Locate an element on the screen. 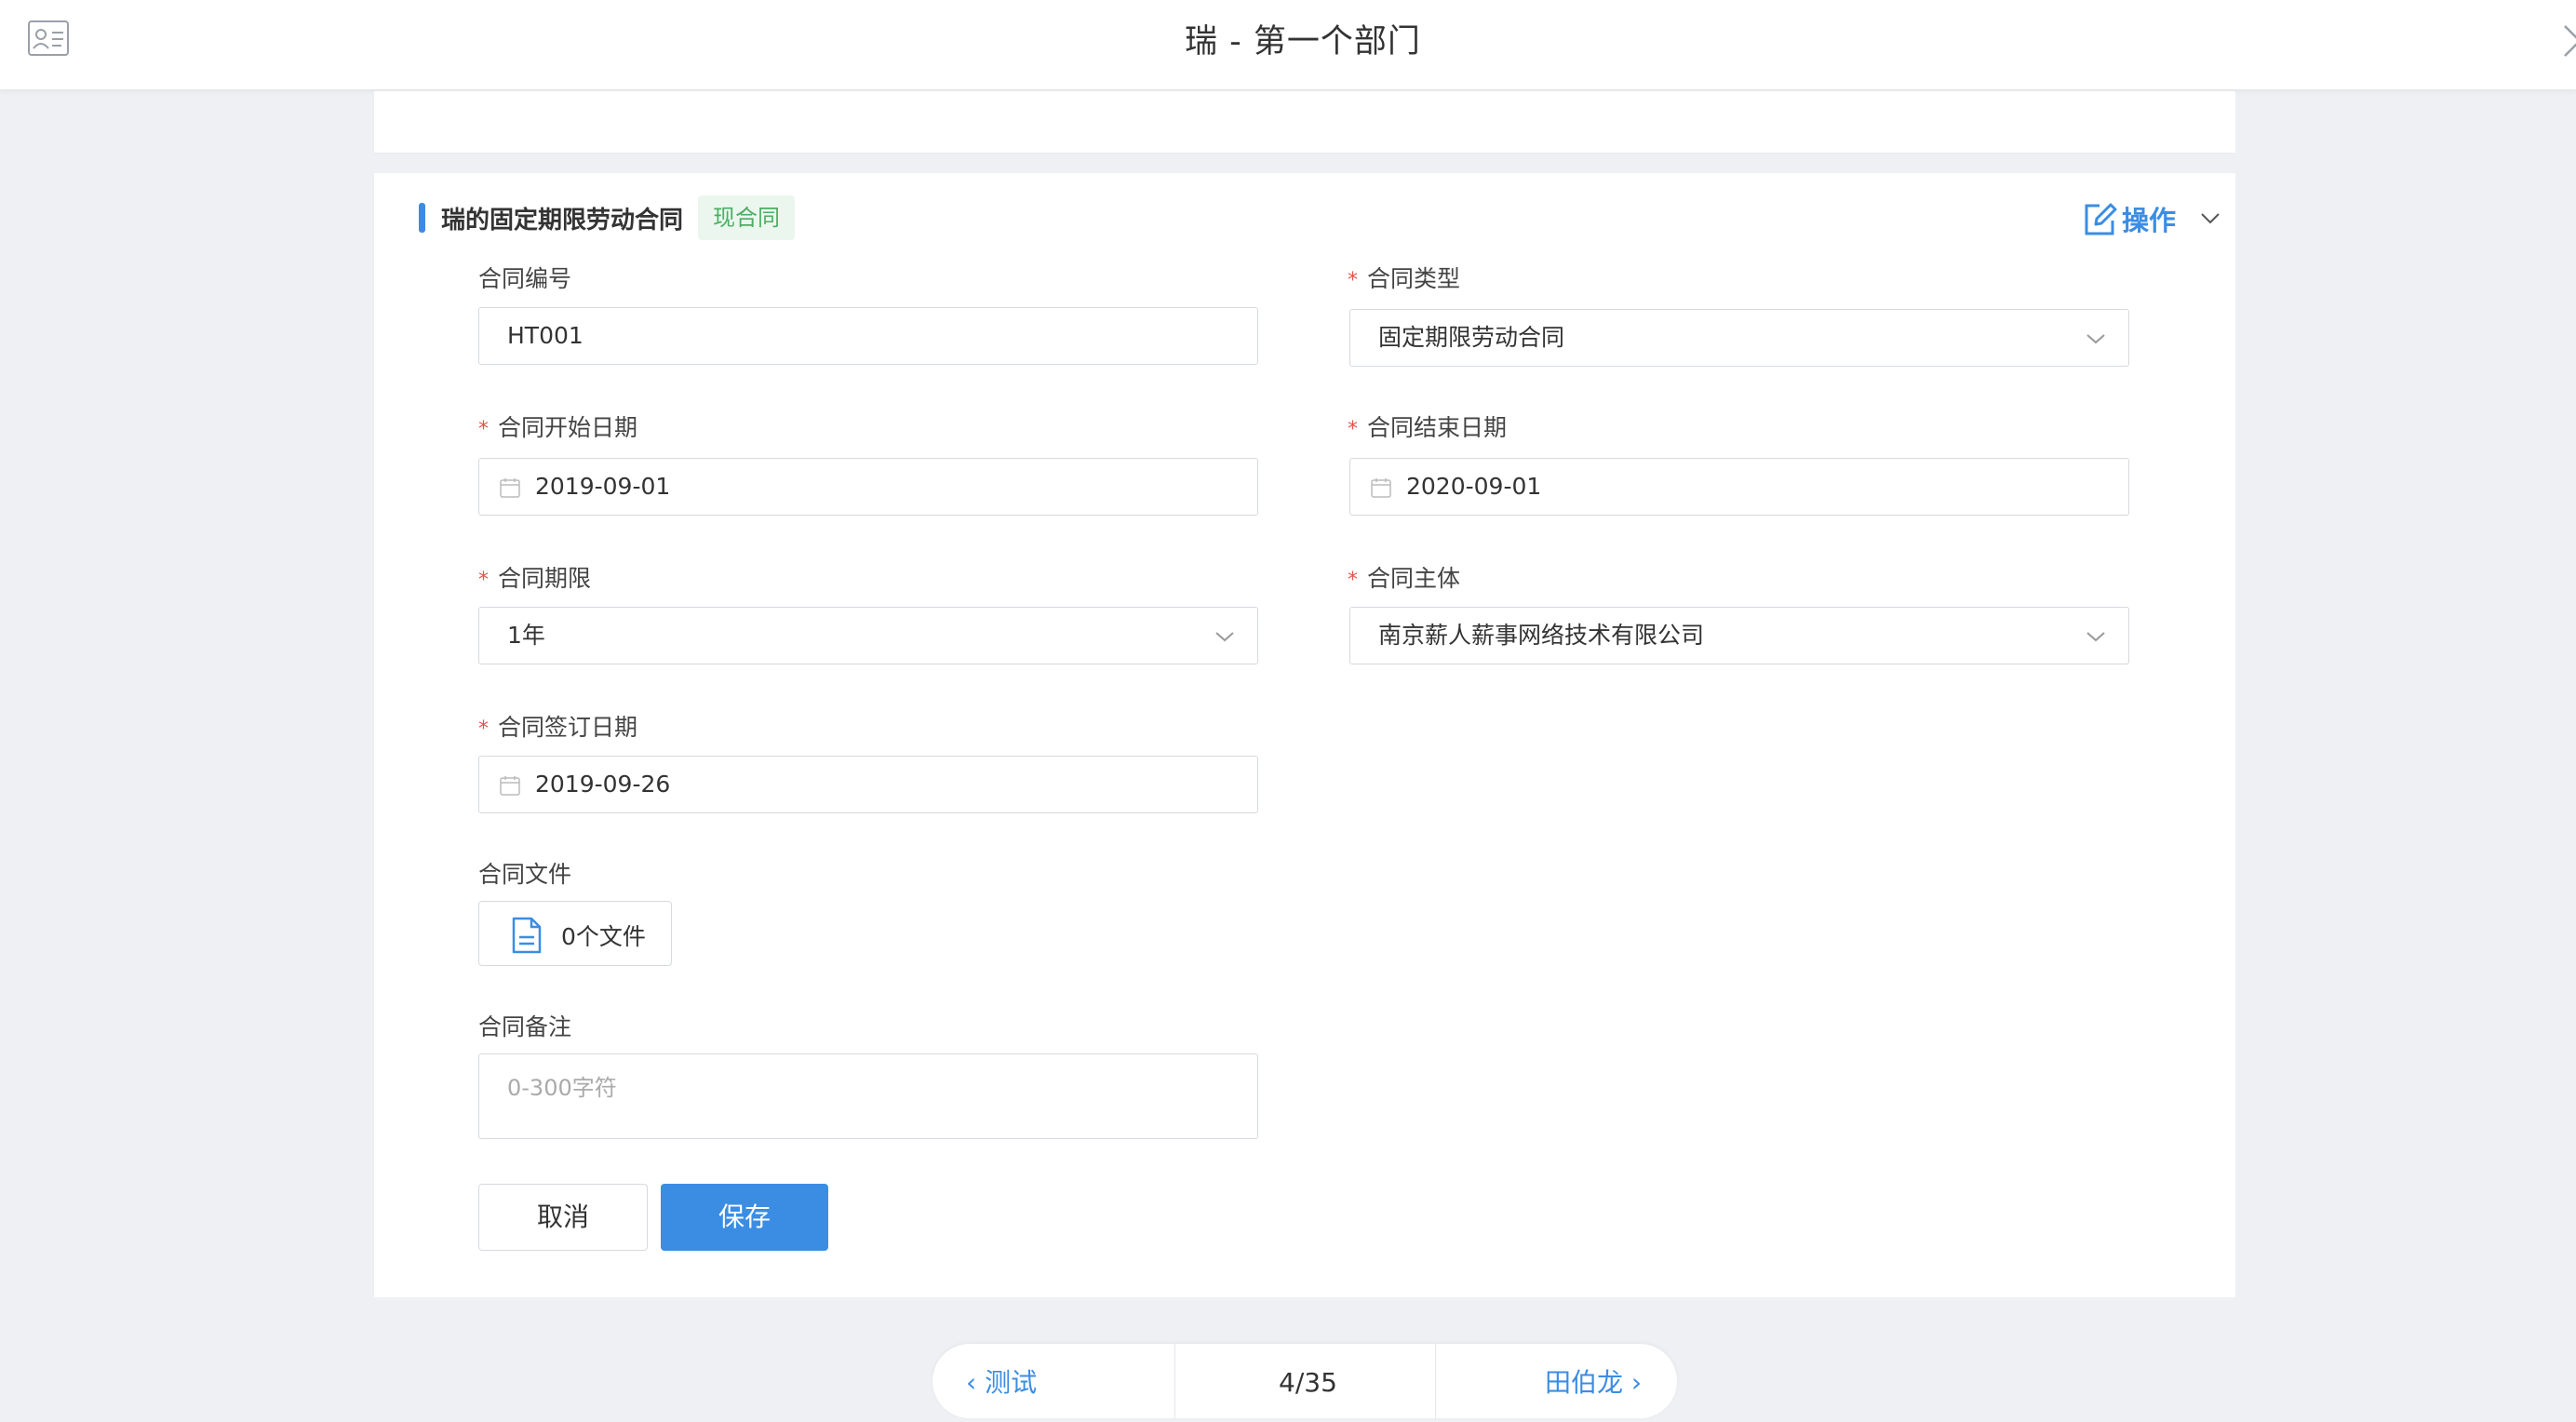 The width and height of the screenshot is (2576, 1422). contract-no-label: 合同编号 is located at coordinates (525, 278).